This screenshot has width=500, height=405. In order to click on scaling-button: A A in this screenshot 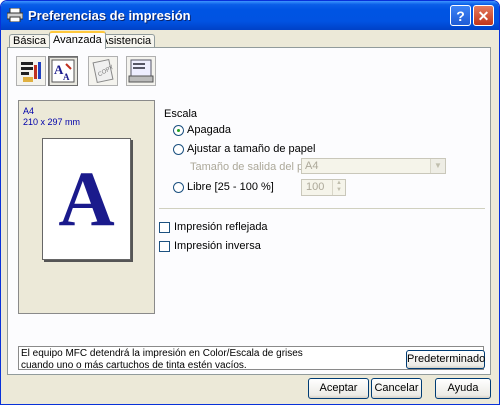, I will do `click(63, 71)`.